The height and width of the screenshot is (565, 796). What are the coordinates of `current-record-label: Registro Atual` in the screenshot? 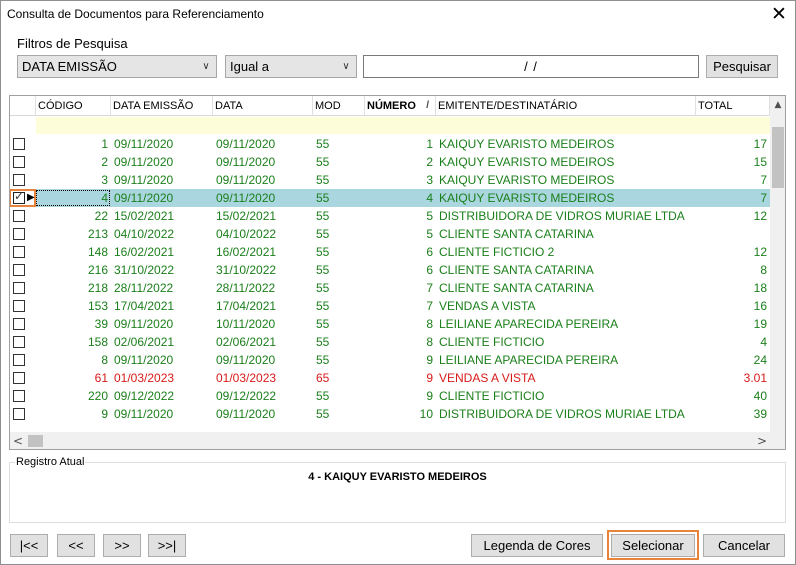 It's located at (50, 462).